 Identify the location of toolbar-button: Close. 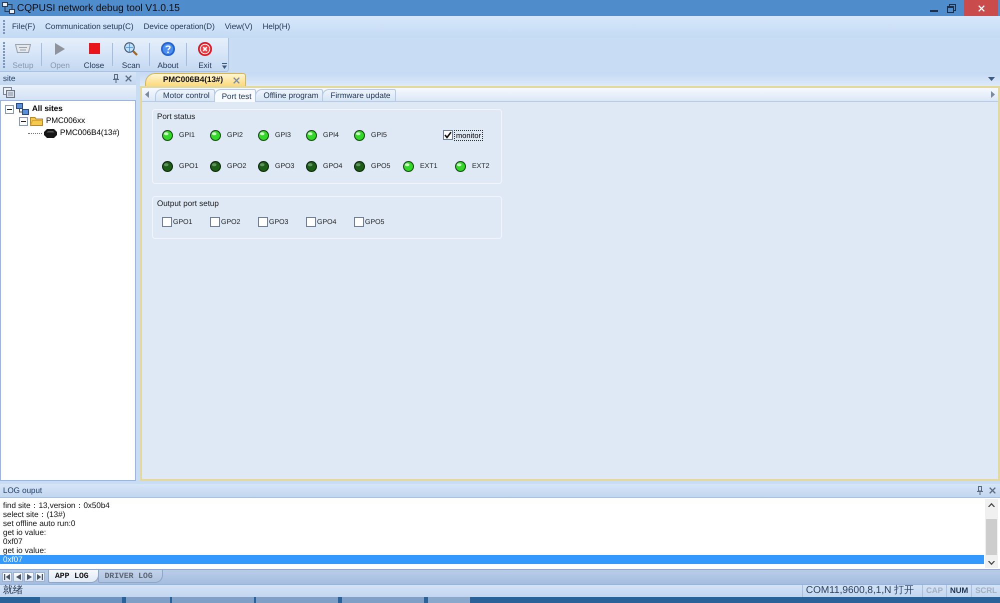
(94, 54).